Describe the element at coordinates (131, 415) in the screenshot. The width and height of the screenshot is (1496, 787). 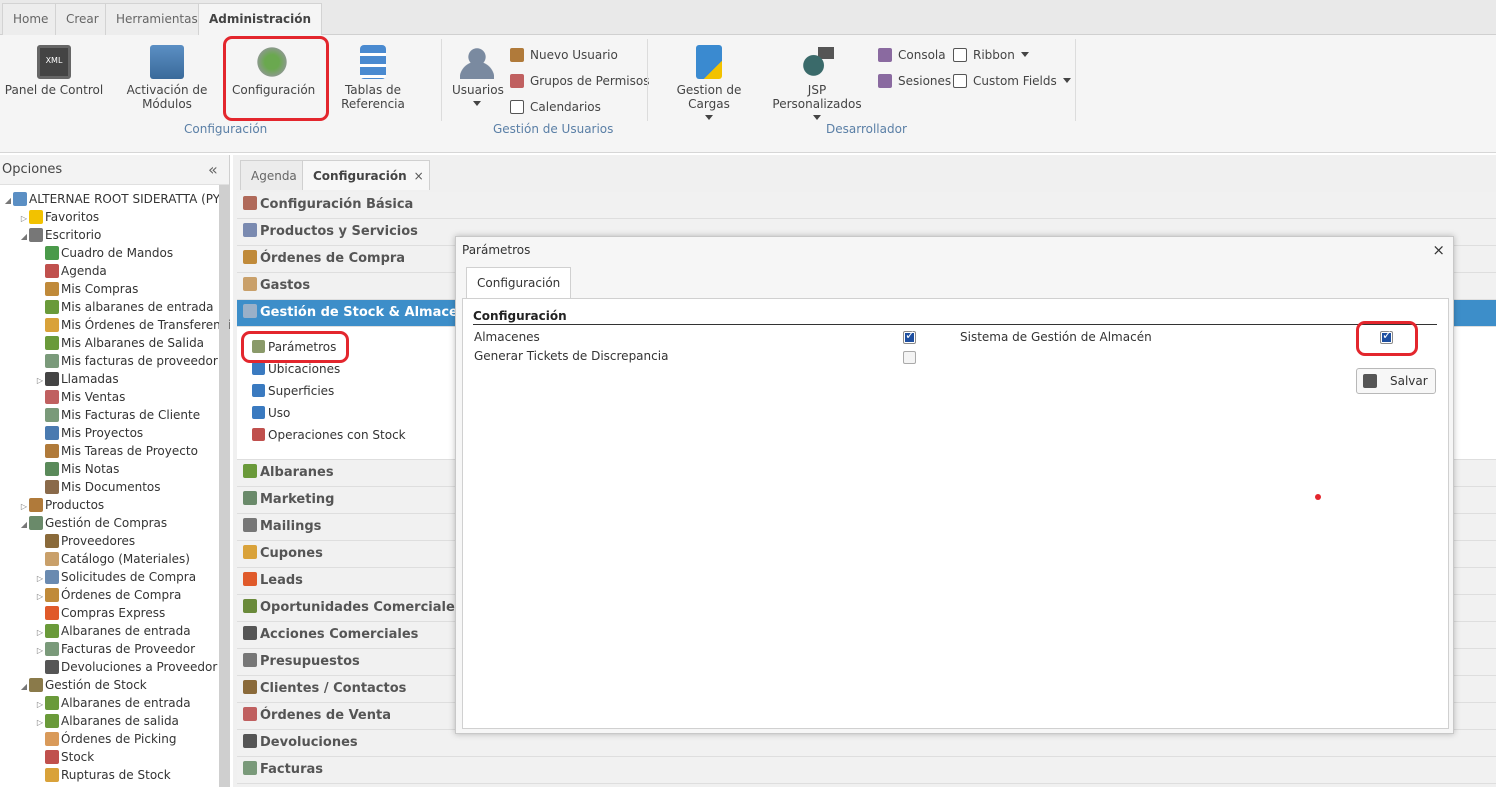
I see `tree-node-label: Mis Facturas de Cliente` at that location.